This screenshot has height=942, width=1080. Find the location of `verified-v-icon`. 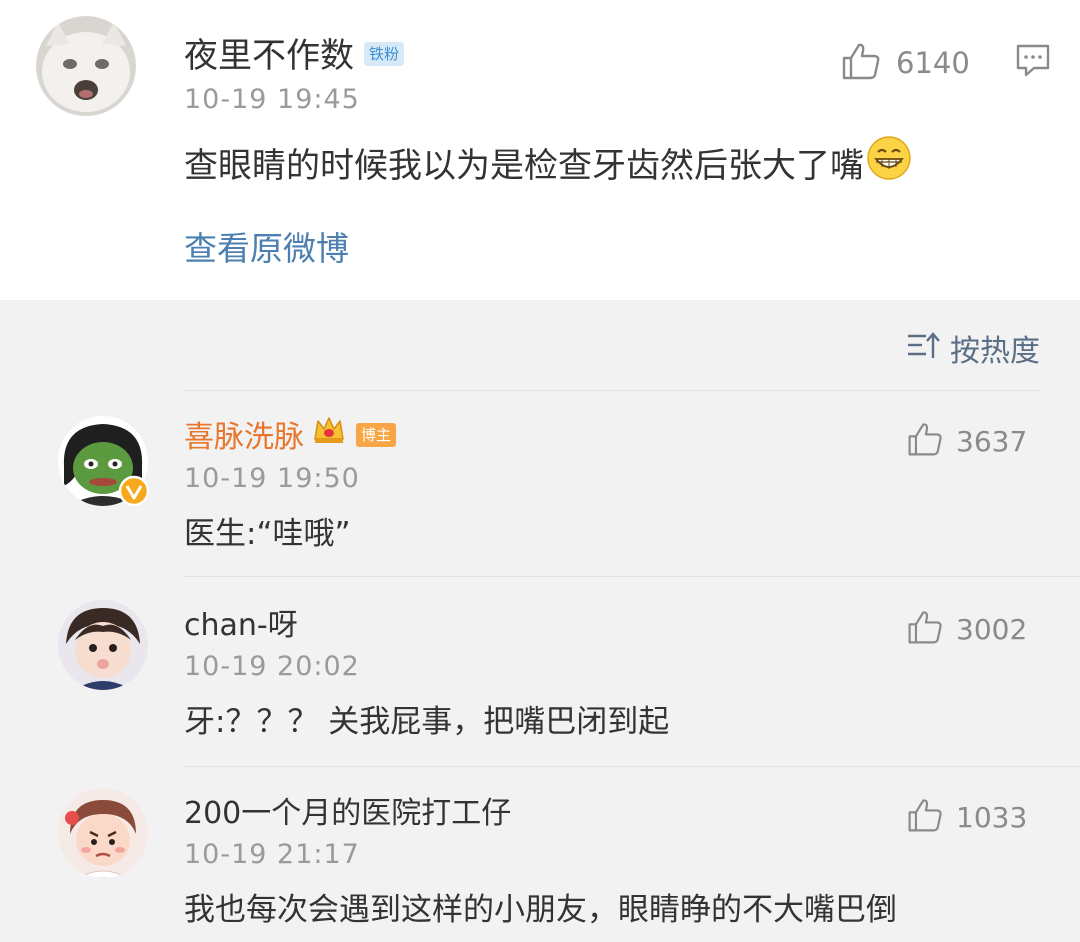

verified-v-icon is located at coordinates (134, 491).